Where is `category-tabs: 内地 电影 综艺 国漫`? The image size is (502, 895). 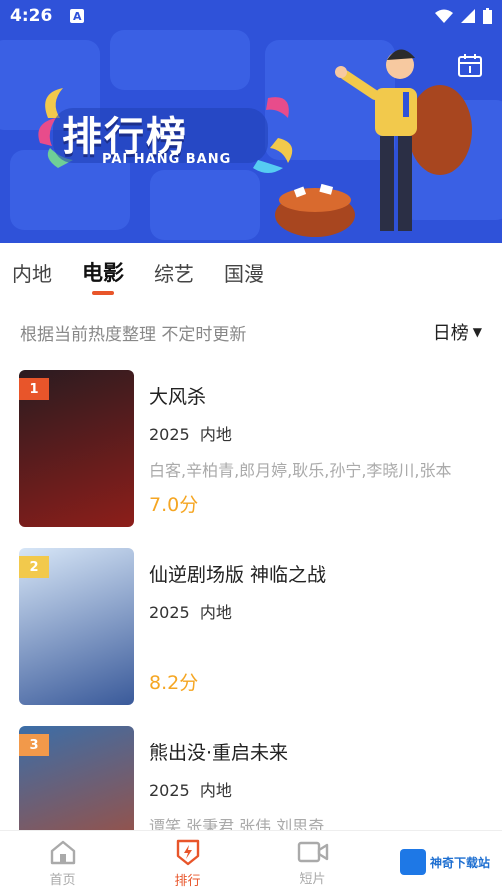
category-tabs: 内地 电影 综艺 国漫 is located at coordinates (251, 272).